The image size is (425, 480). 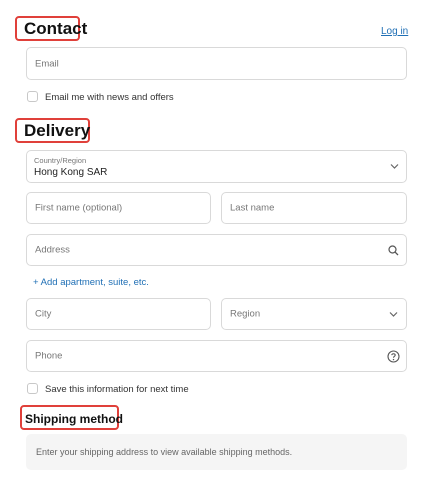 What do you see at coordinates (216, 356) in the screenshot?
I see `phone-field: Phone` at bounding box center [216, 356].